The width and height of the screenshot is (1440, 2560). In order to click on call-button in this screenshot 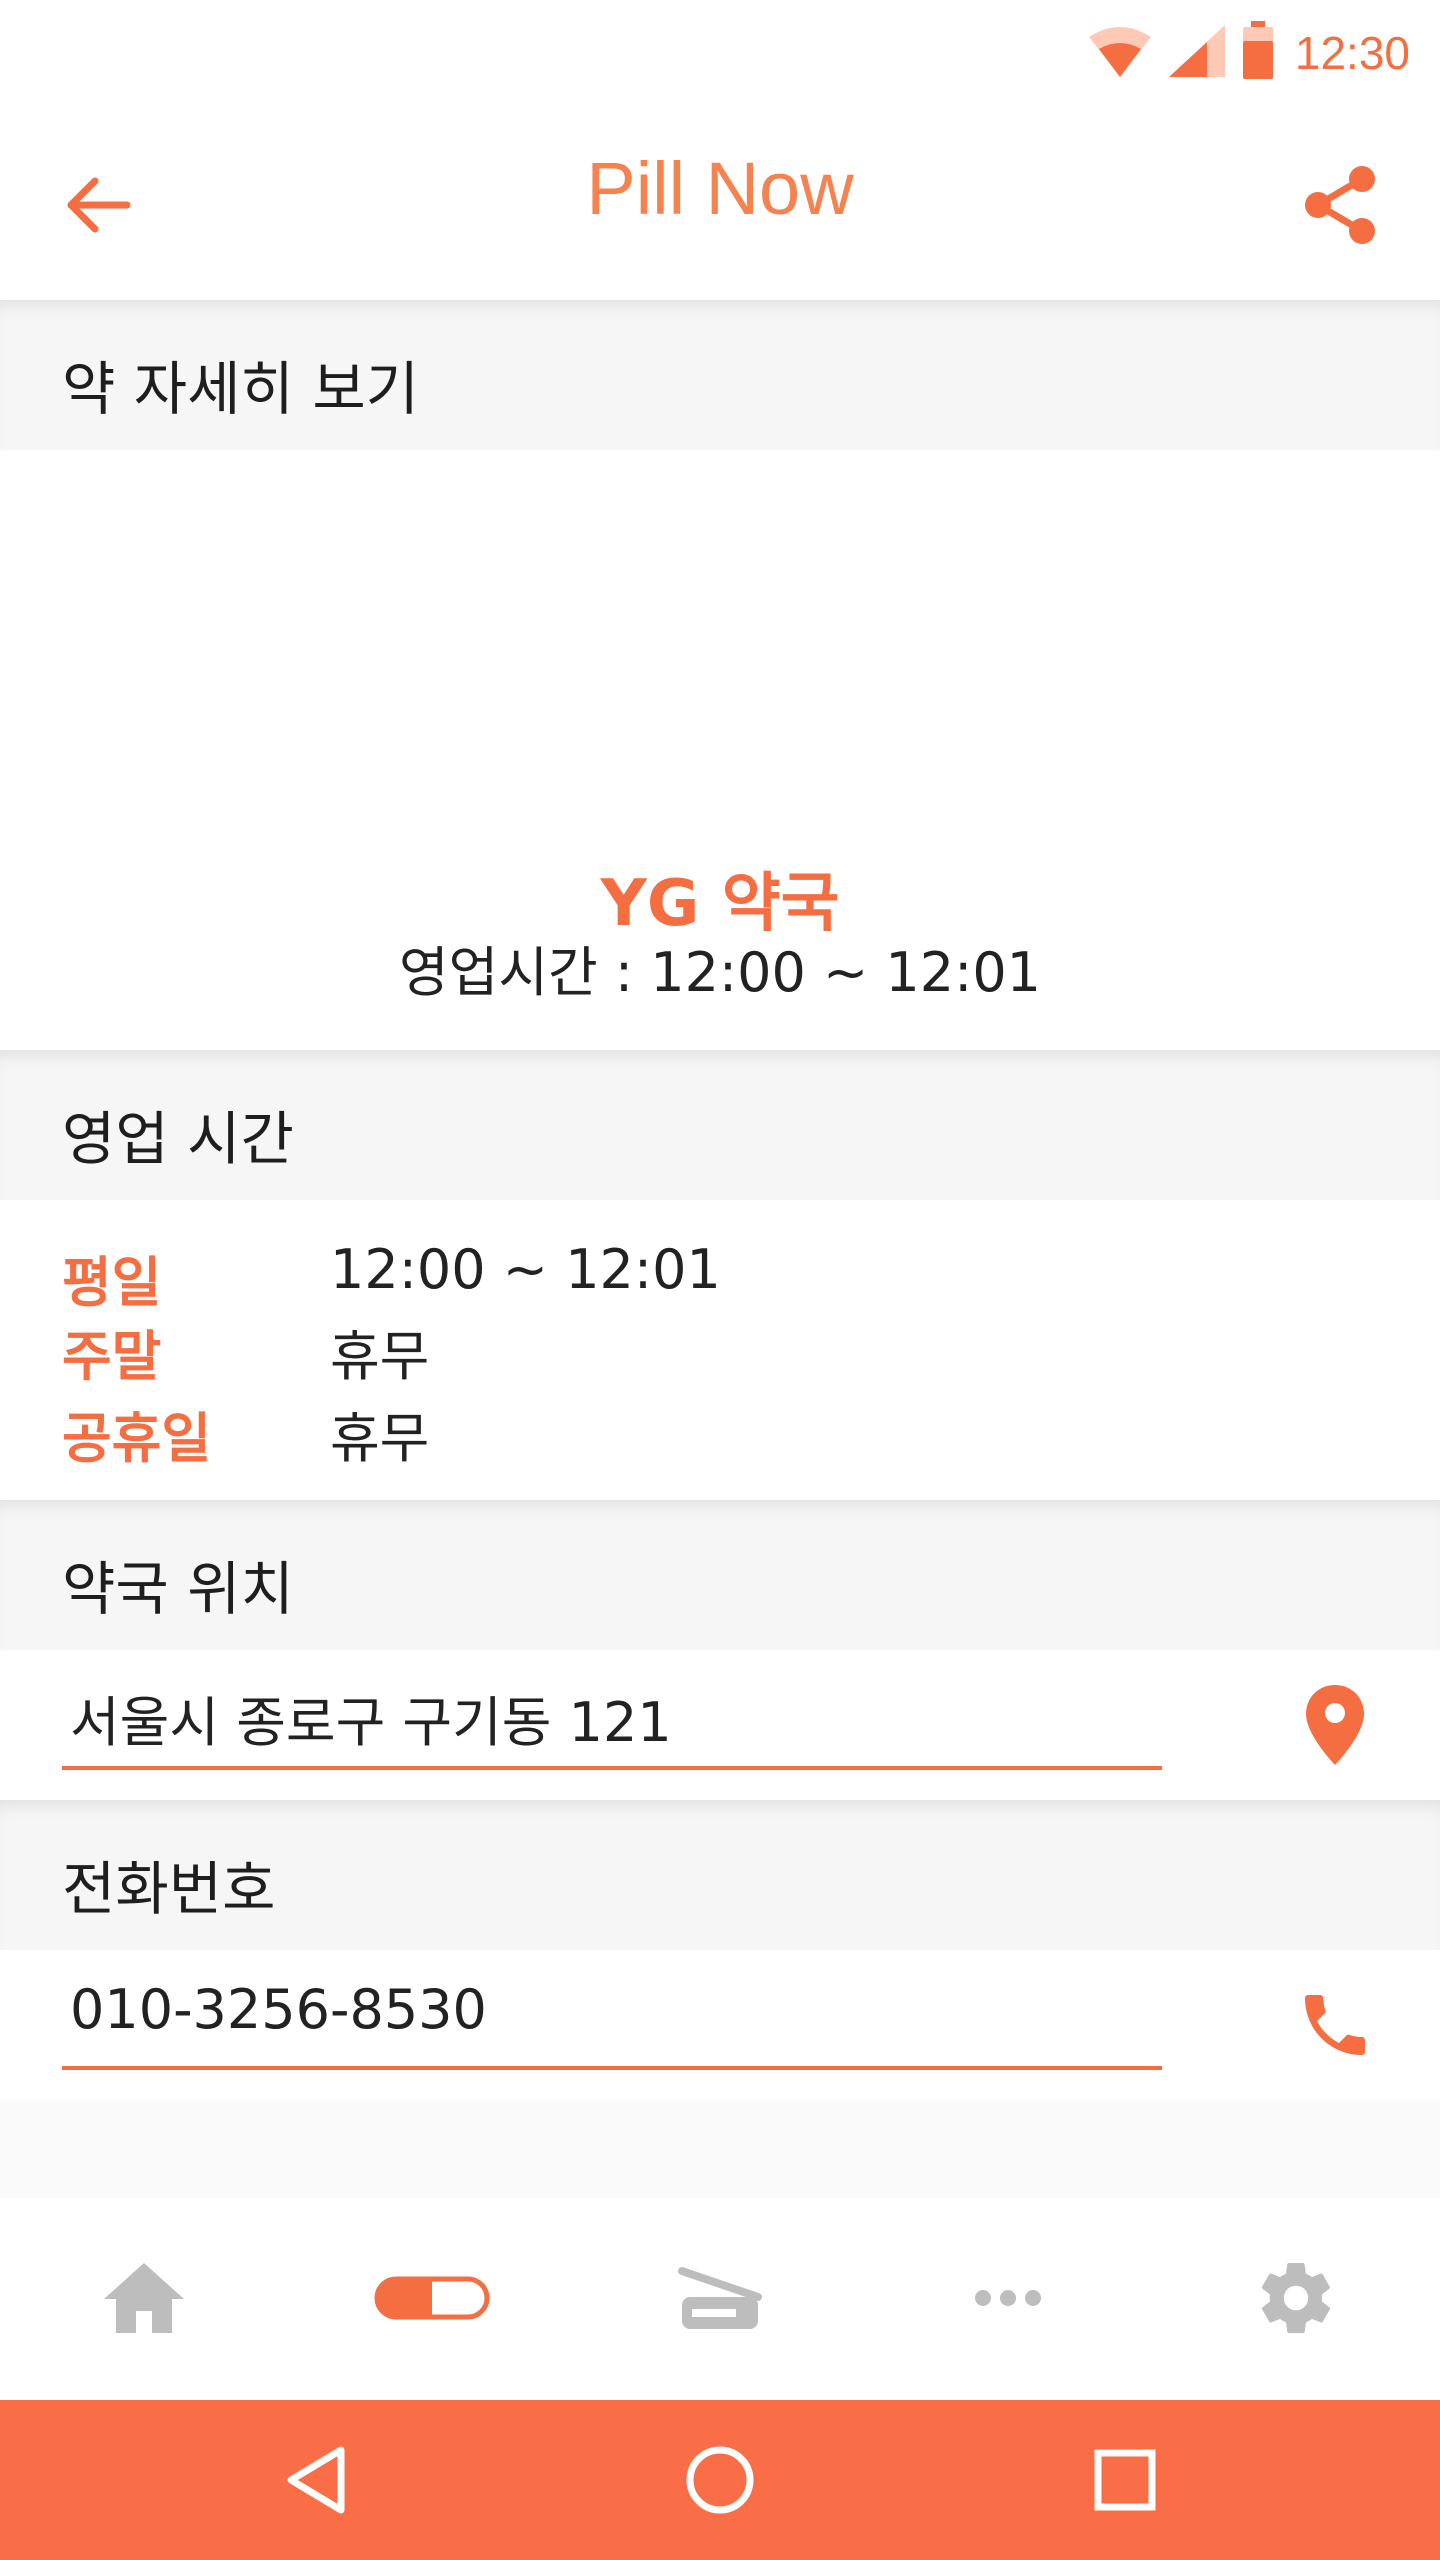, I will do `click(1335, 2025)`.